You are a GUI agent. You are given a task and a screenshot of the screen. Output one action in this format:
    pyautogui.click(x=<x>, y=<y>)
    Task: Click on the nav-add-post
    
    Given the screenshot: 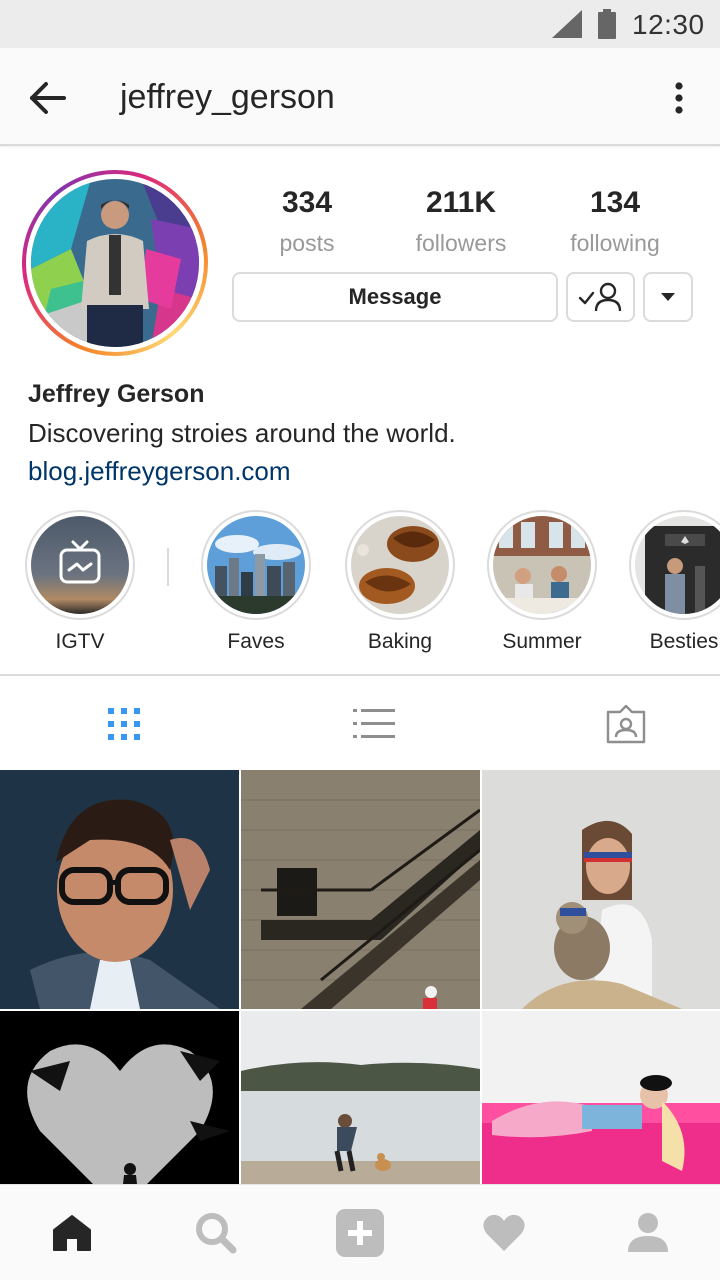 What is the action you would take?
    pyautogui.click(x=360, y=1233)
    